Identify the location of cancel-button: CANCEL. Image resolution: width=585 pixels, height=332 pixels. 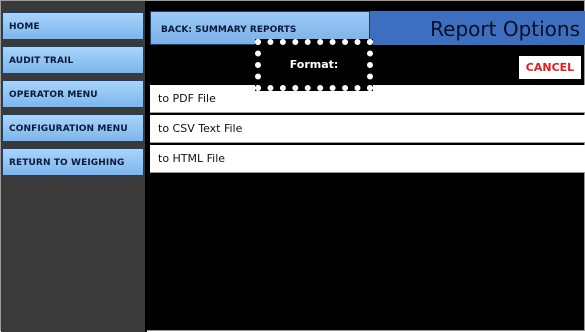
(550, 67).